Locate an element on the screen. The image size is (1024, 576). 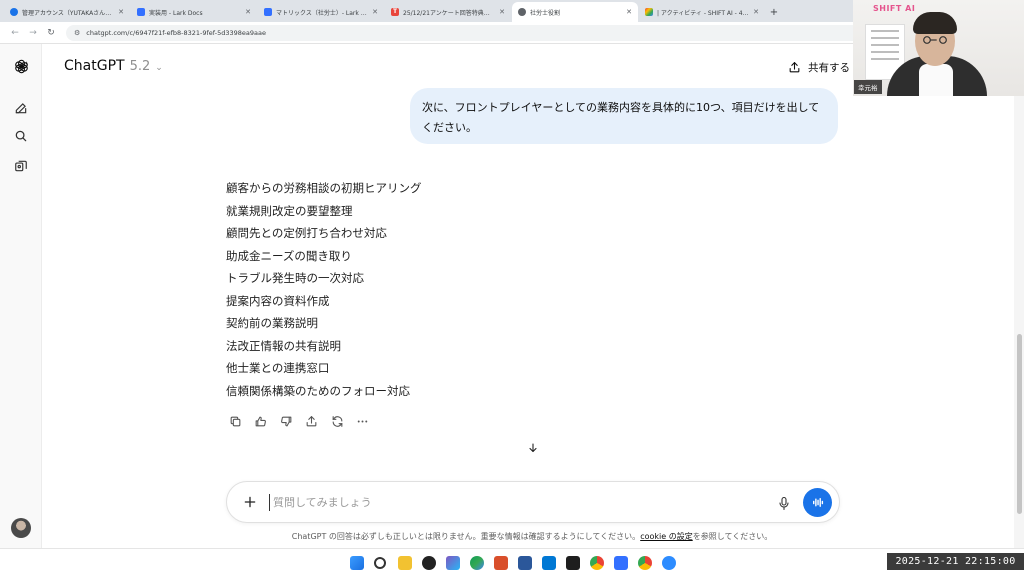
start-windows-icon is located at coordinates (357, 563).